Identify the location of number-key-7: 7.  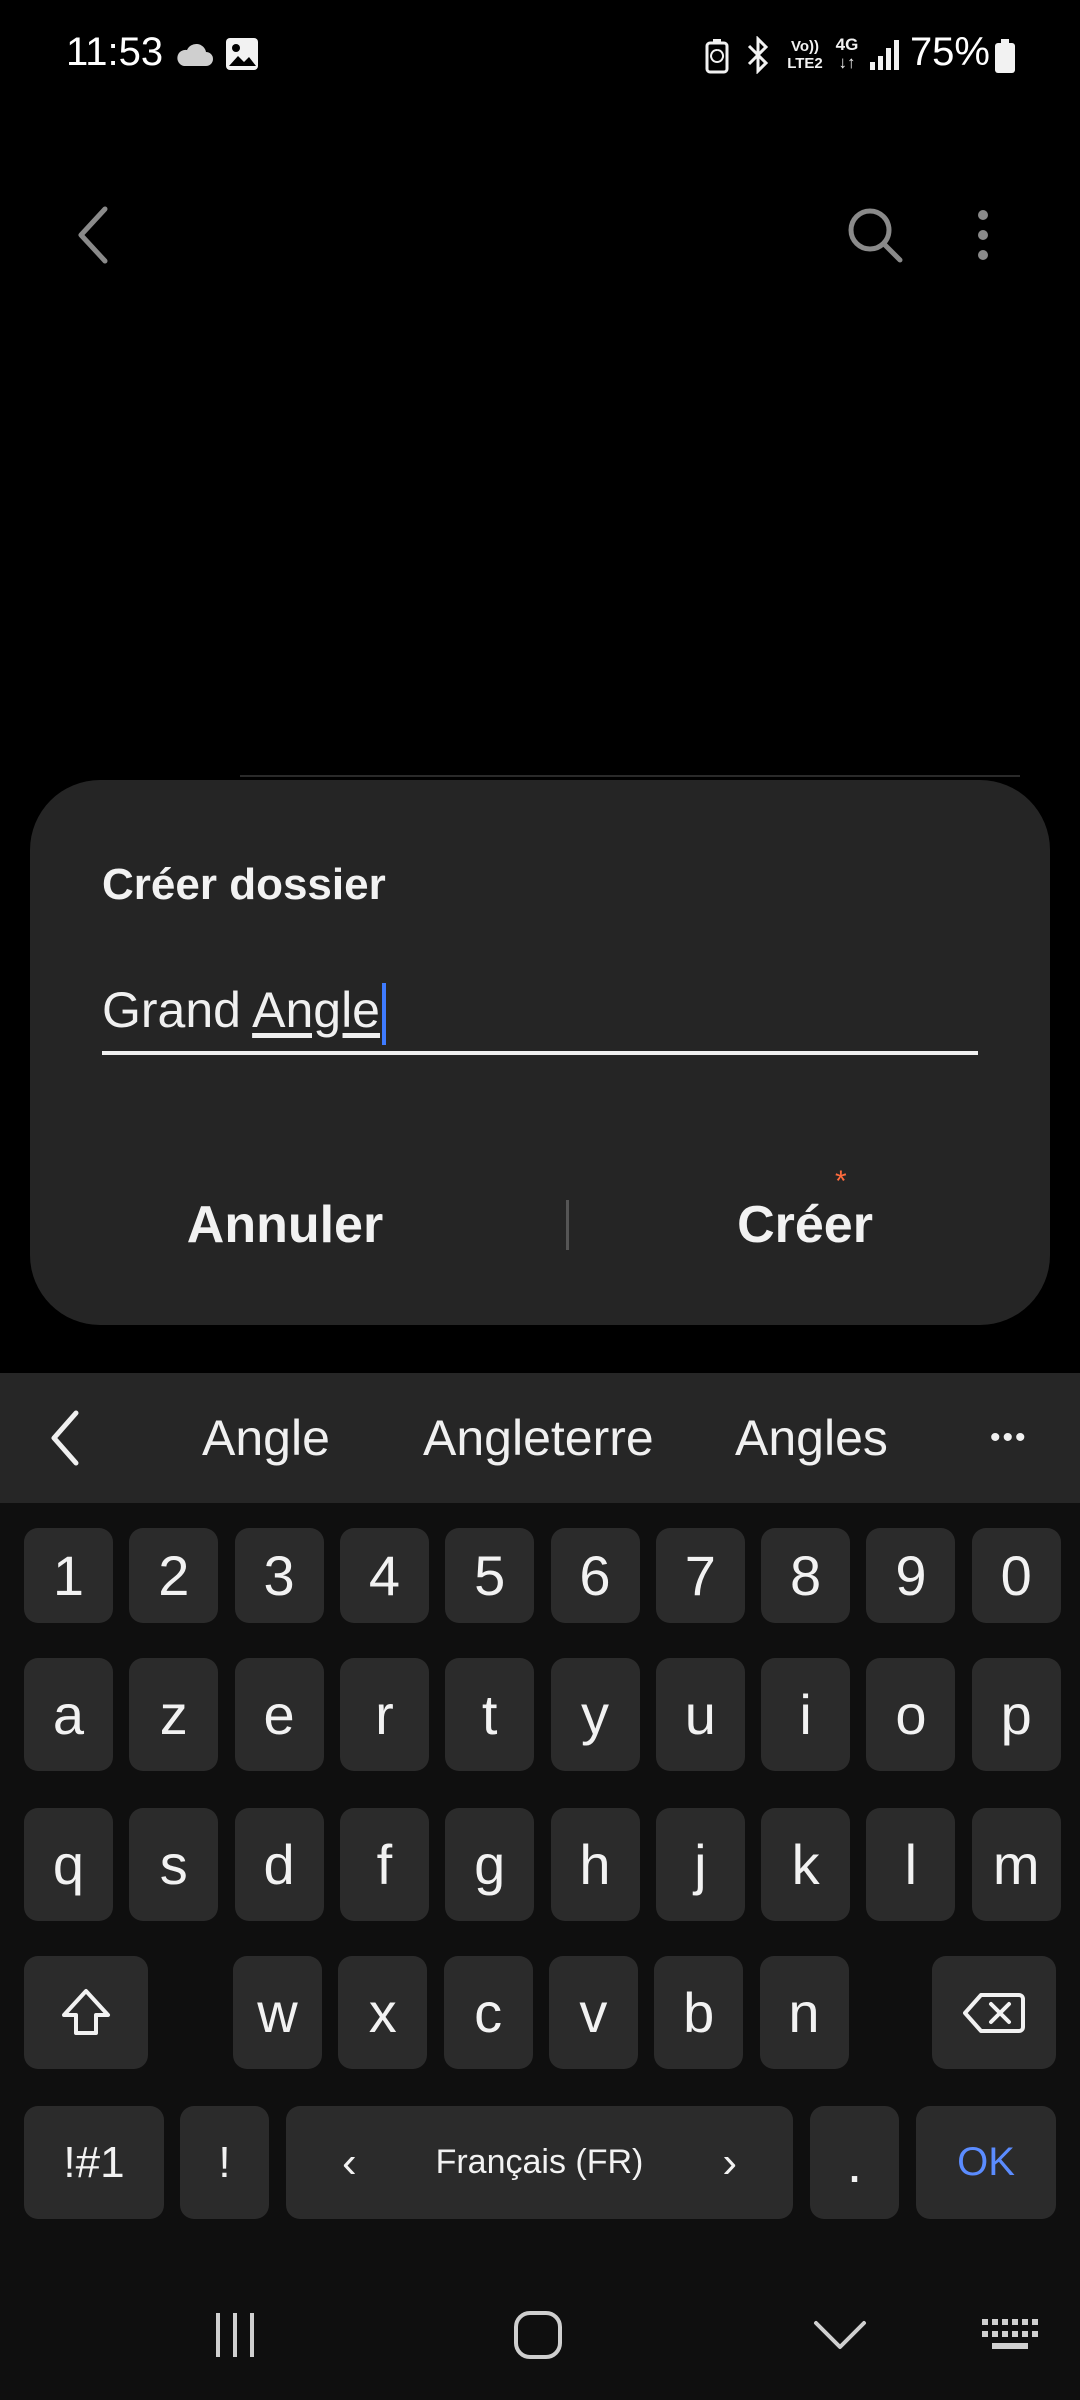
(700, 1575).